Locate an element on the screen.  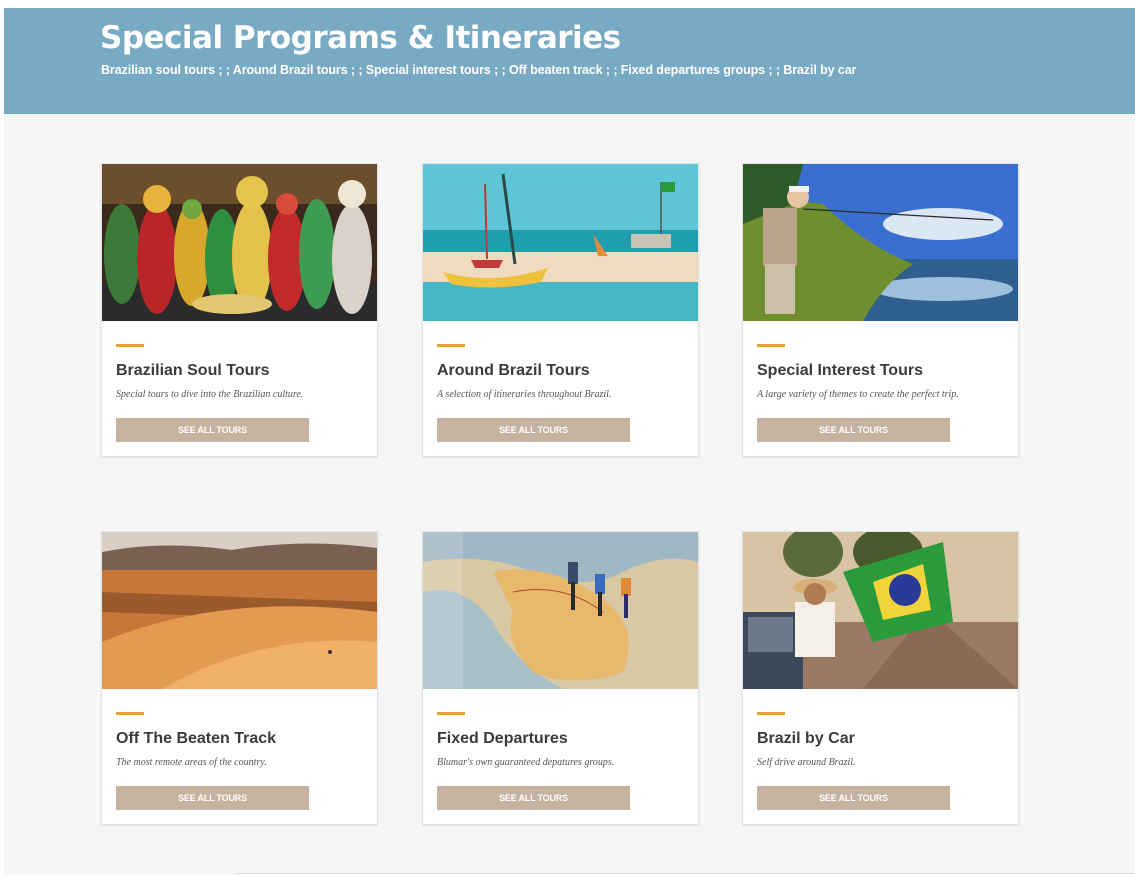
card-title: Fixed Departures is located at coordinates (502, 738).